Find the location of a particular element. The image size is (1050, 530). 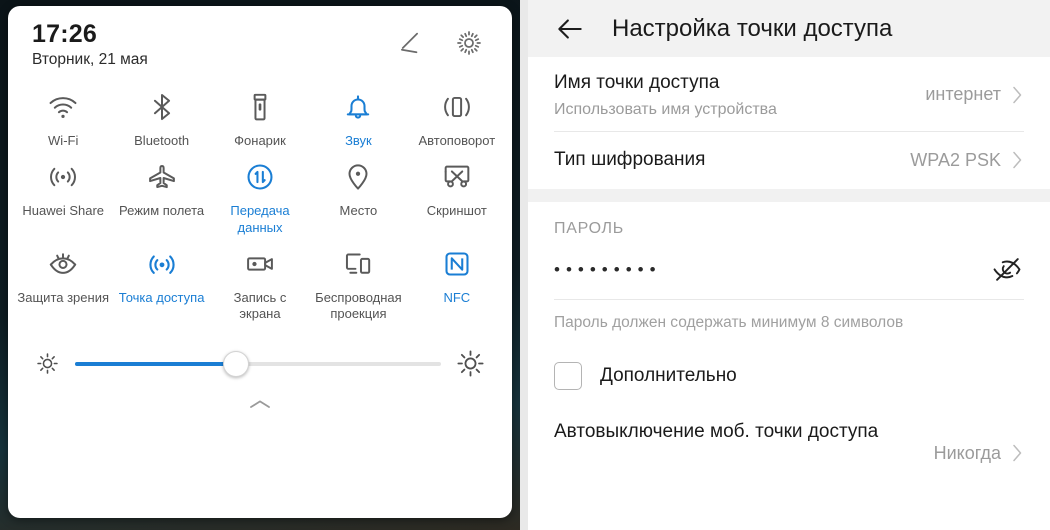

edit-icon is located at coordinates (409, 43).